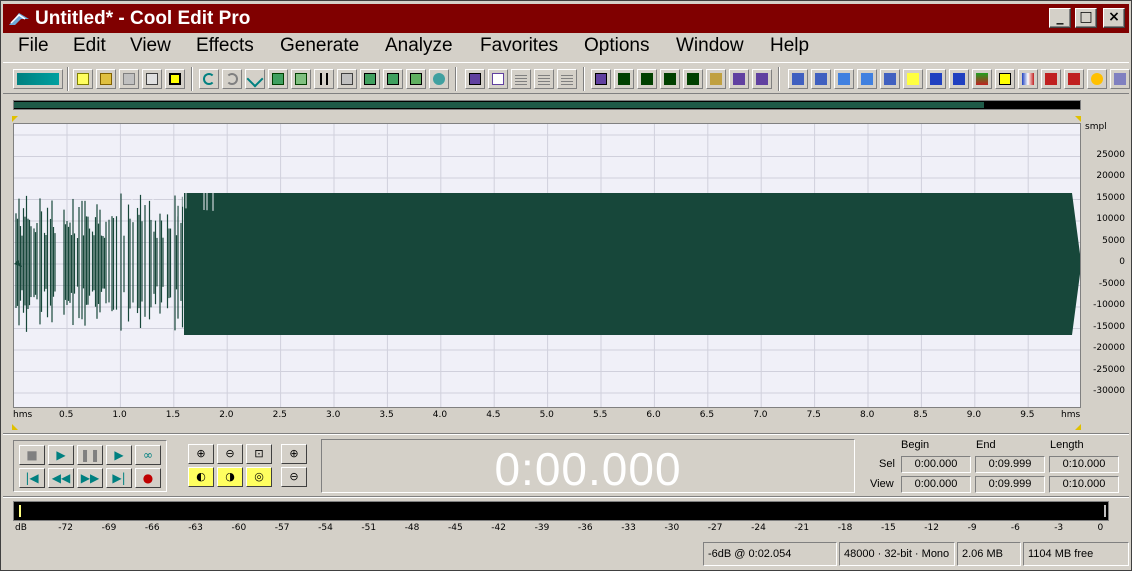 The image size is (1132, 571). What do you see at coordinates (1084, 464) in the screenshot?
I see `sel-length-field: 0:10.000` at bounding box center [1084, 464].